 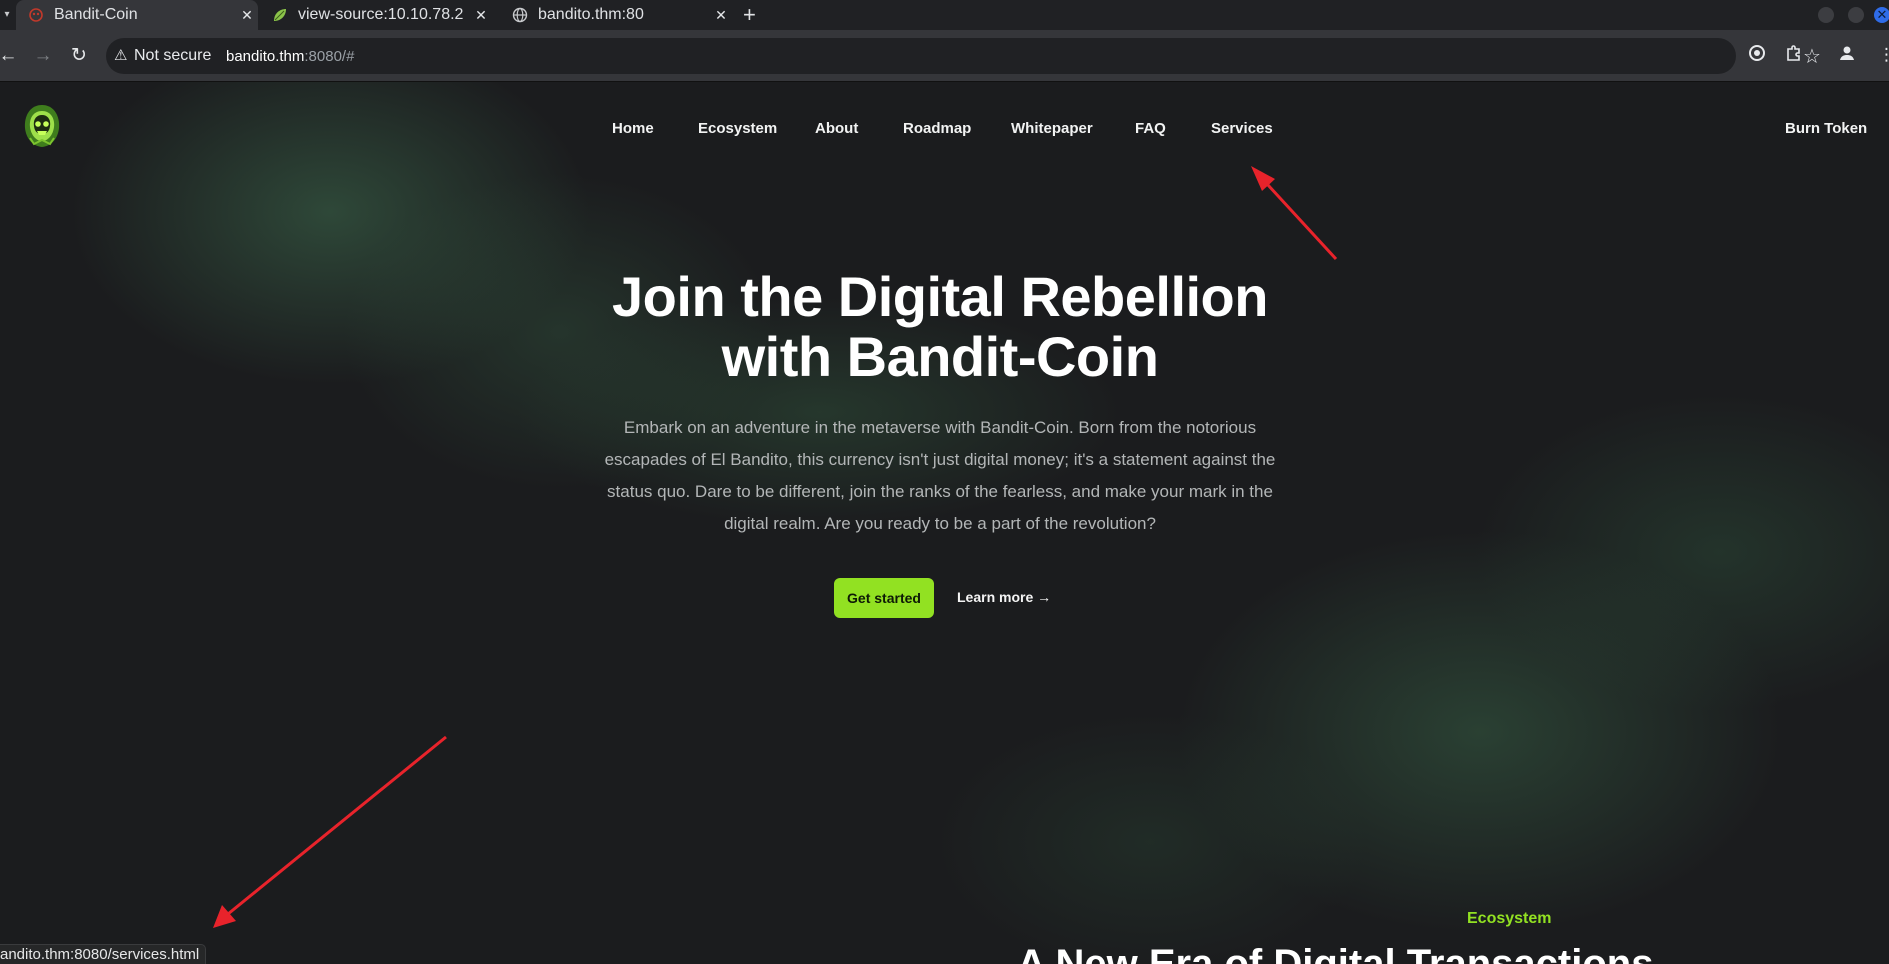 What do you see at coordinates (1883, 55) in the screenshot?
I see `browser-menu-icon: ⋮` at bounding box center [1883, 55].